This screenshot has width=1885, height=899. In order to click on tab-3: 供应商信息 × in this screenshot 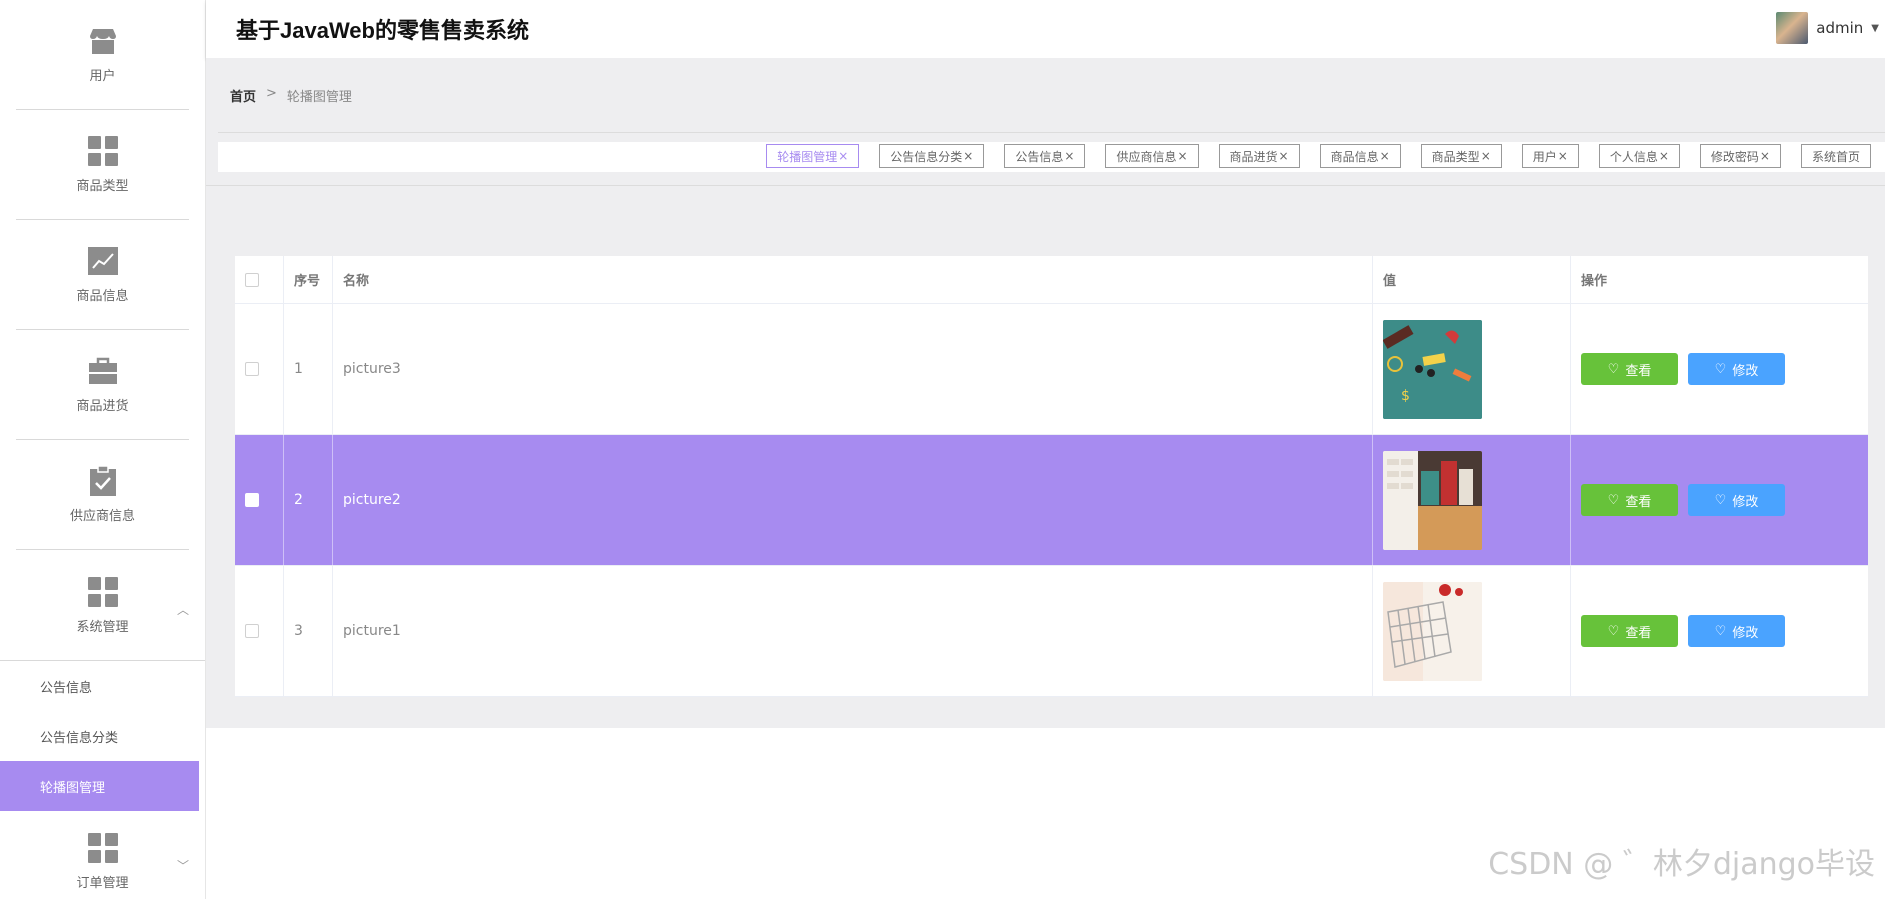, I will do `click(1152, 156)`.